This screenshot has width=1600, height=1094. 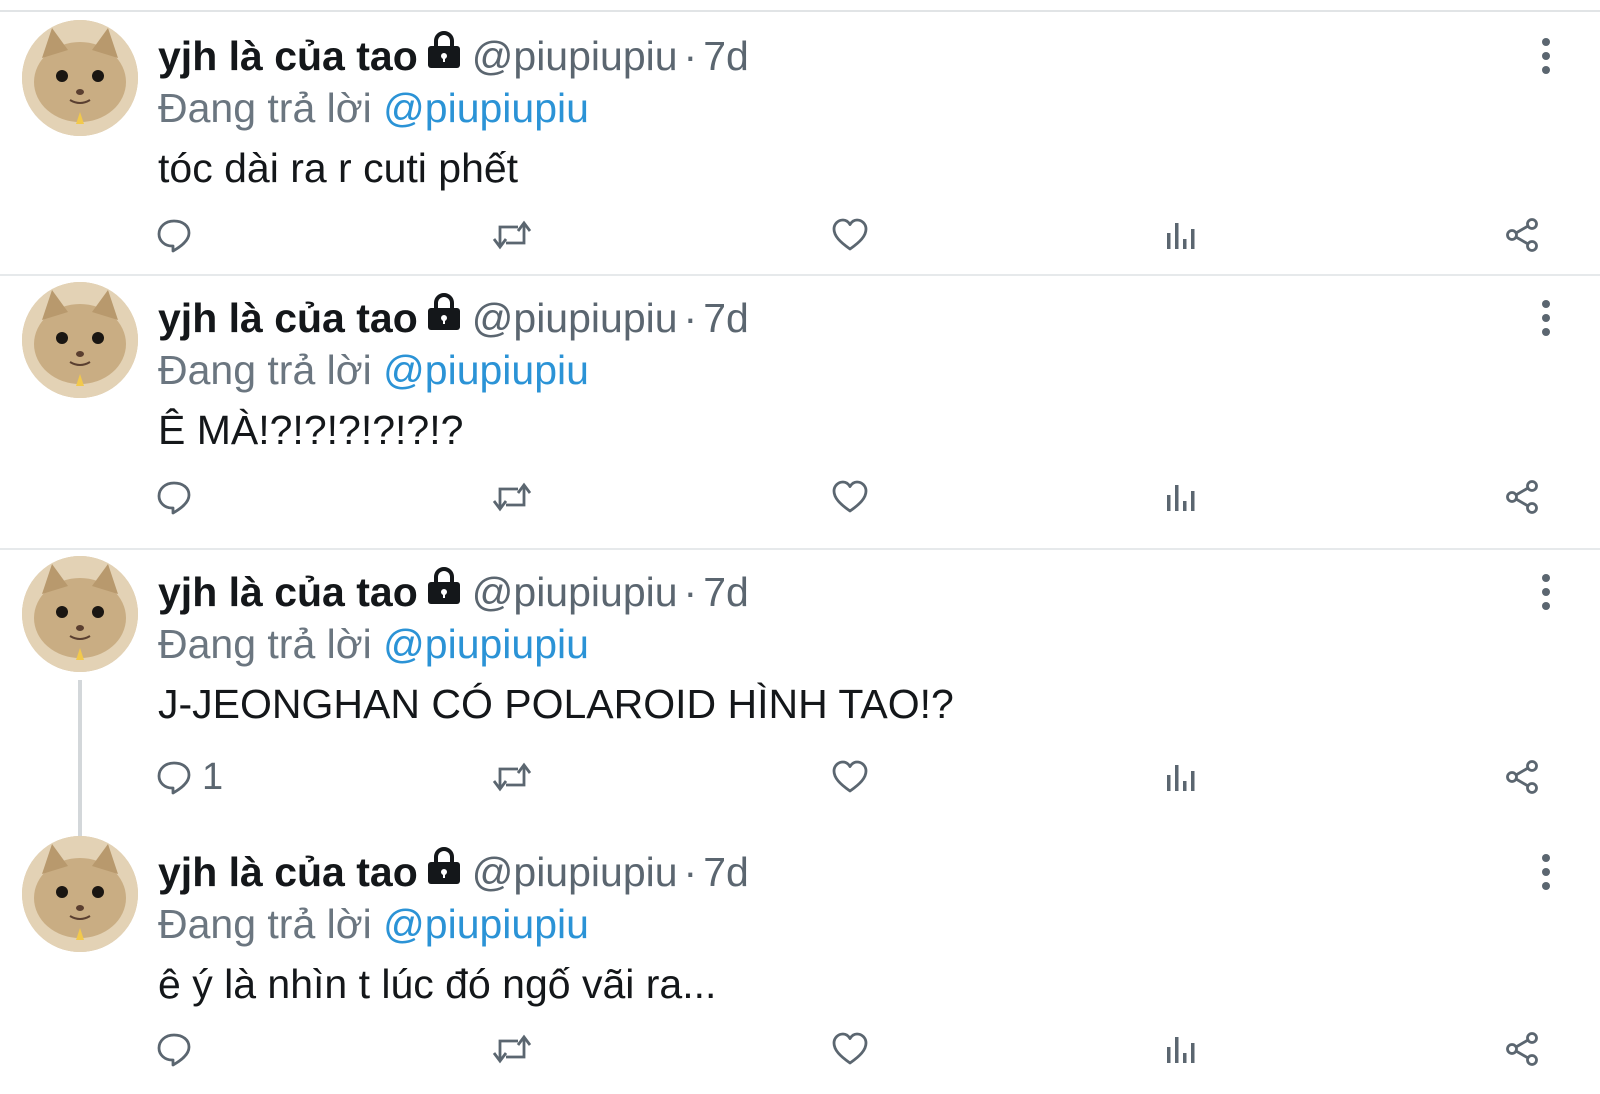 What do you see at coordinates (338, 168) in the screenshot?
I see `tweet-text: tóc dài ra r cuti phết` at bounding box center [338, 168].